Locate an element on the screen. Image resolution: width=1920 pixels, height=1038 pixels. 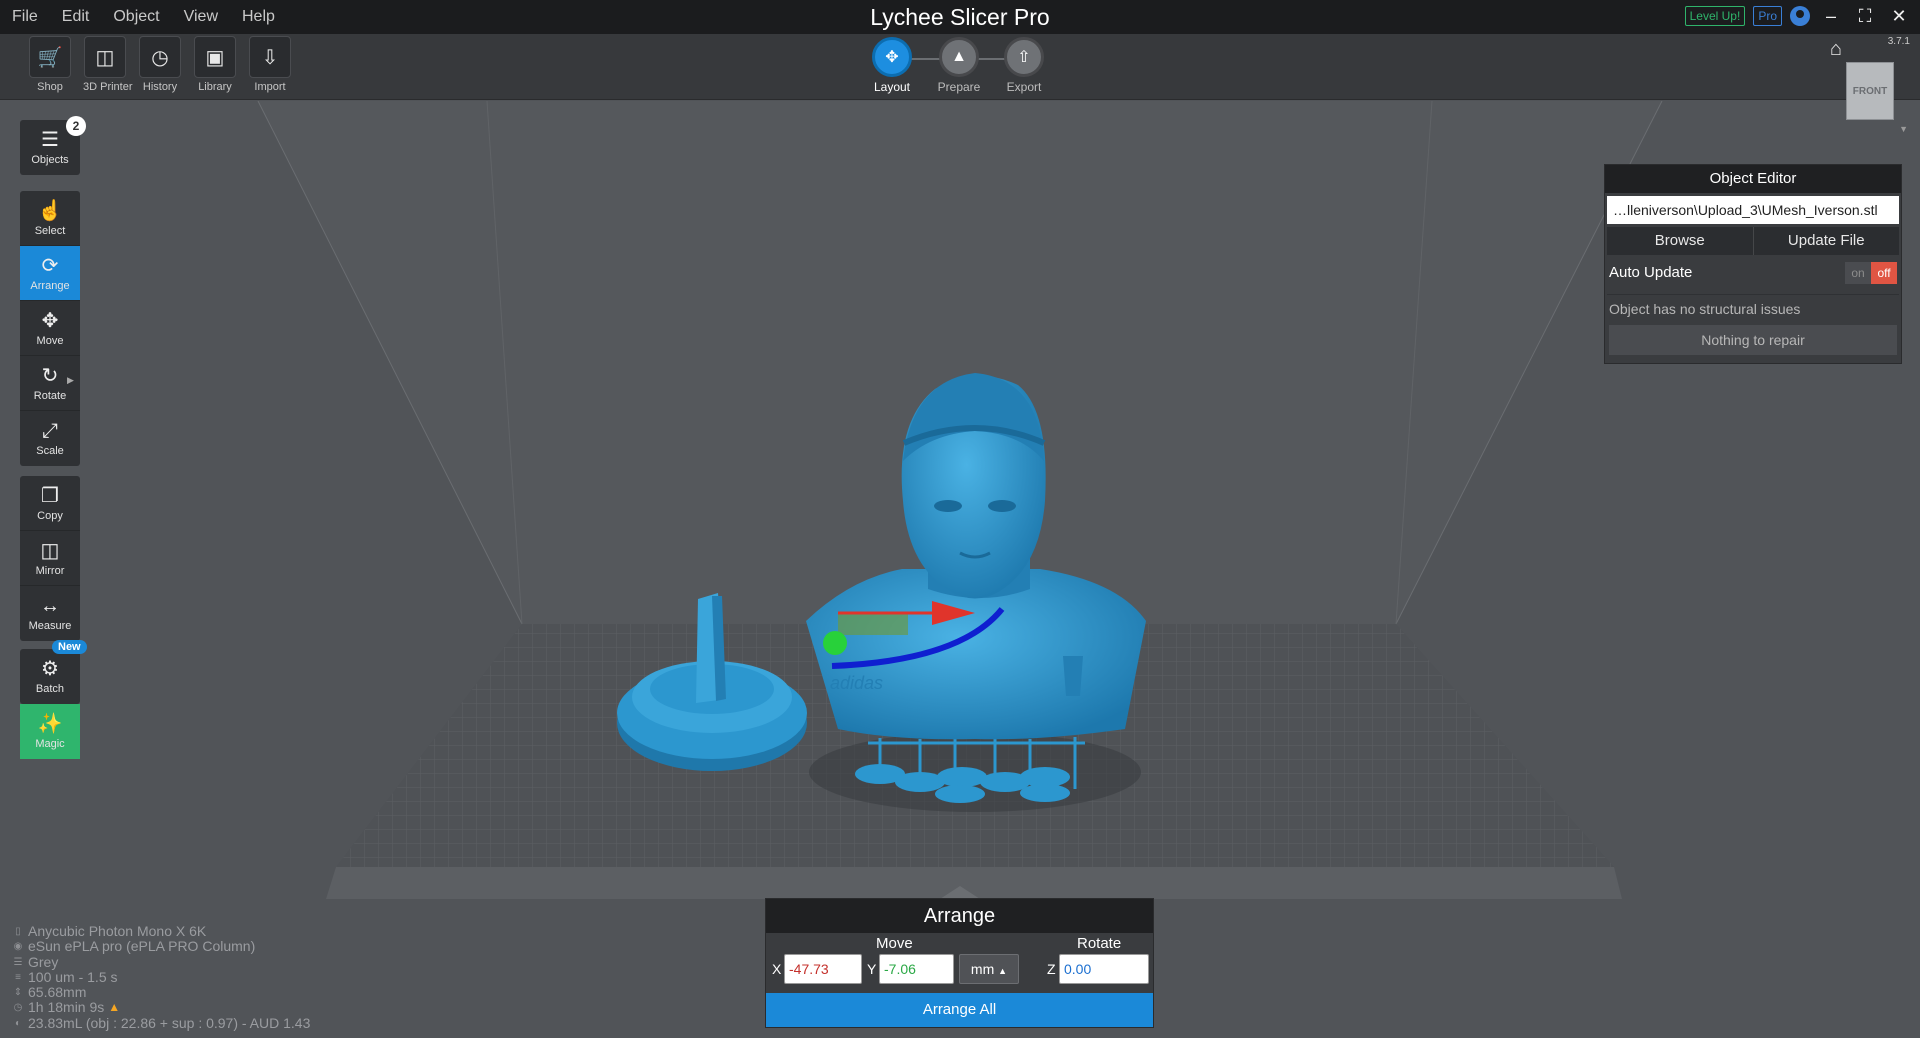
layer-icon: ≡ is located at coordinates (18, 977).